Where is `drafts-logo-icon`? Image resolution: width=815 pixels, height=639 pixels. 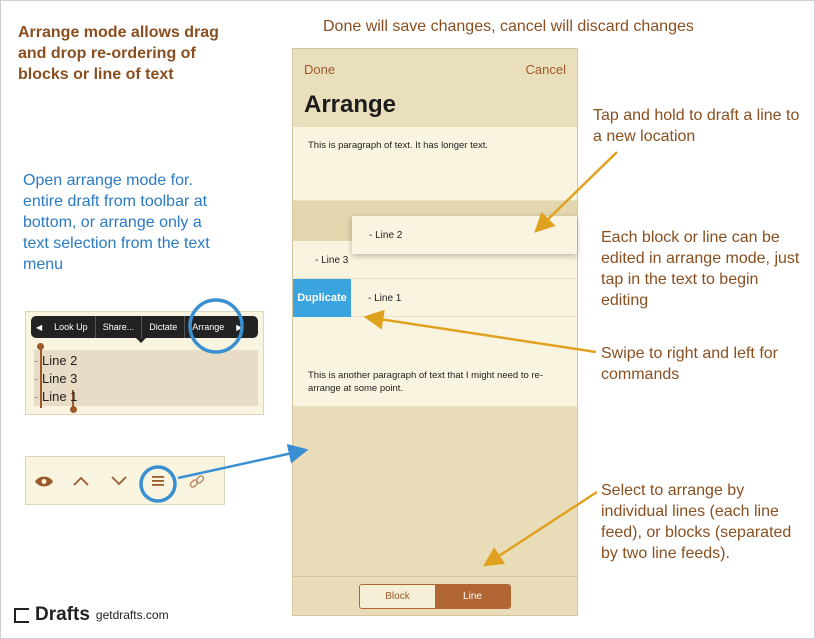
drafts-logo-icon is located at coordinates (21, 615).